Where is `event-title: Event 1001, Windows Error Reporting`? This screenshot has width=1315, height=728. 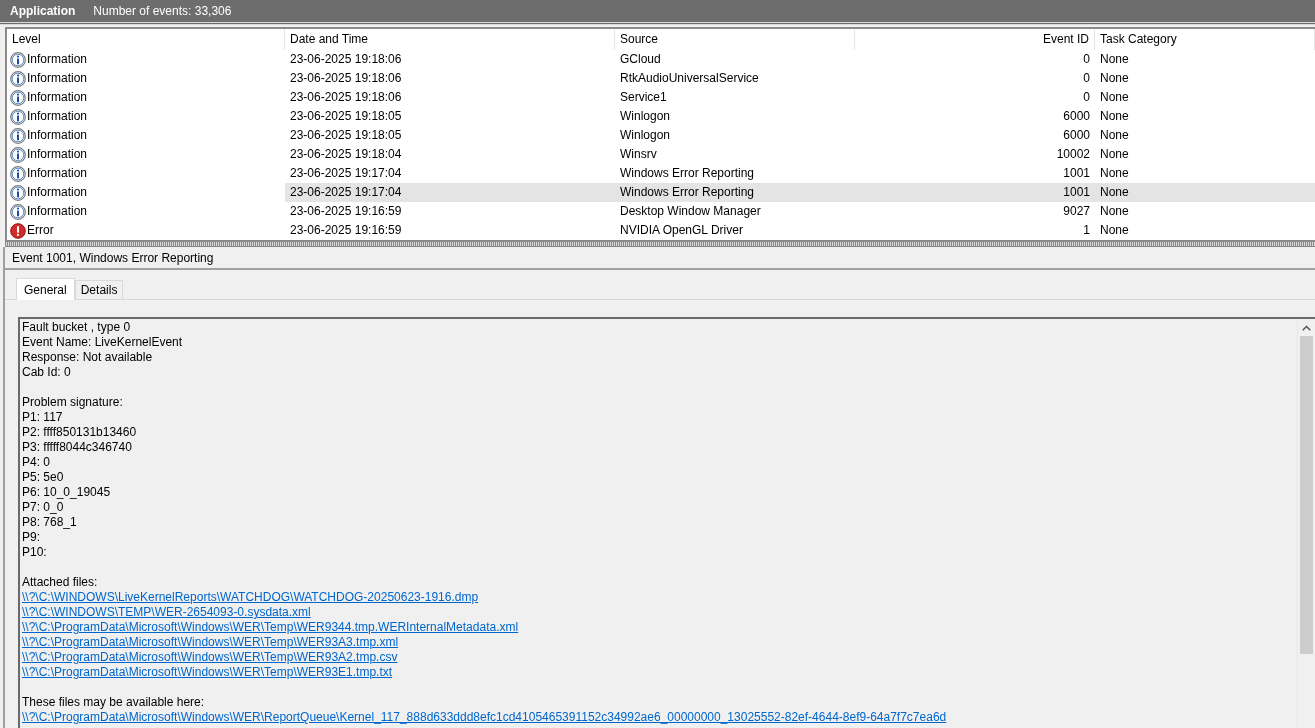
event-title: Event 1001, Windows Error Reporting is located at coordinates (660, 259).